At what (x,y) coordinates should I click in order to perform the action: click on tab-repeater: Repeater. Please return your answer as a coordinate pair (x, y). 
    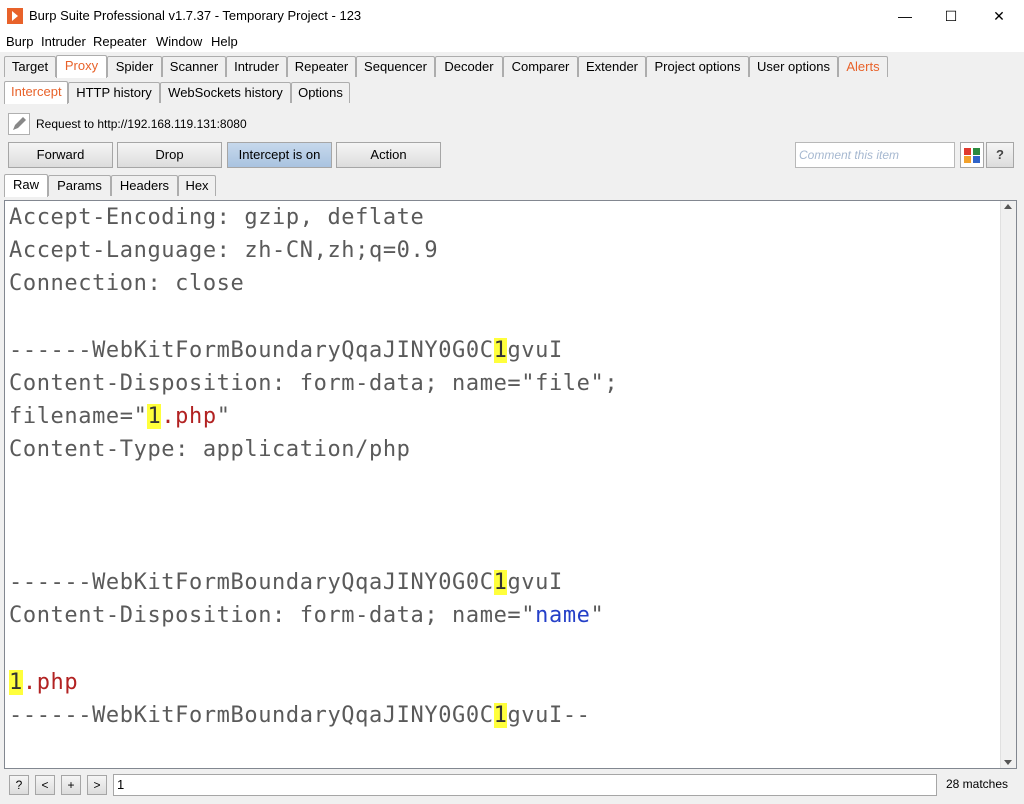
    Looking at the image, I should click on (321, 66).